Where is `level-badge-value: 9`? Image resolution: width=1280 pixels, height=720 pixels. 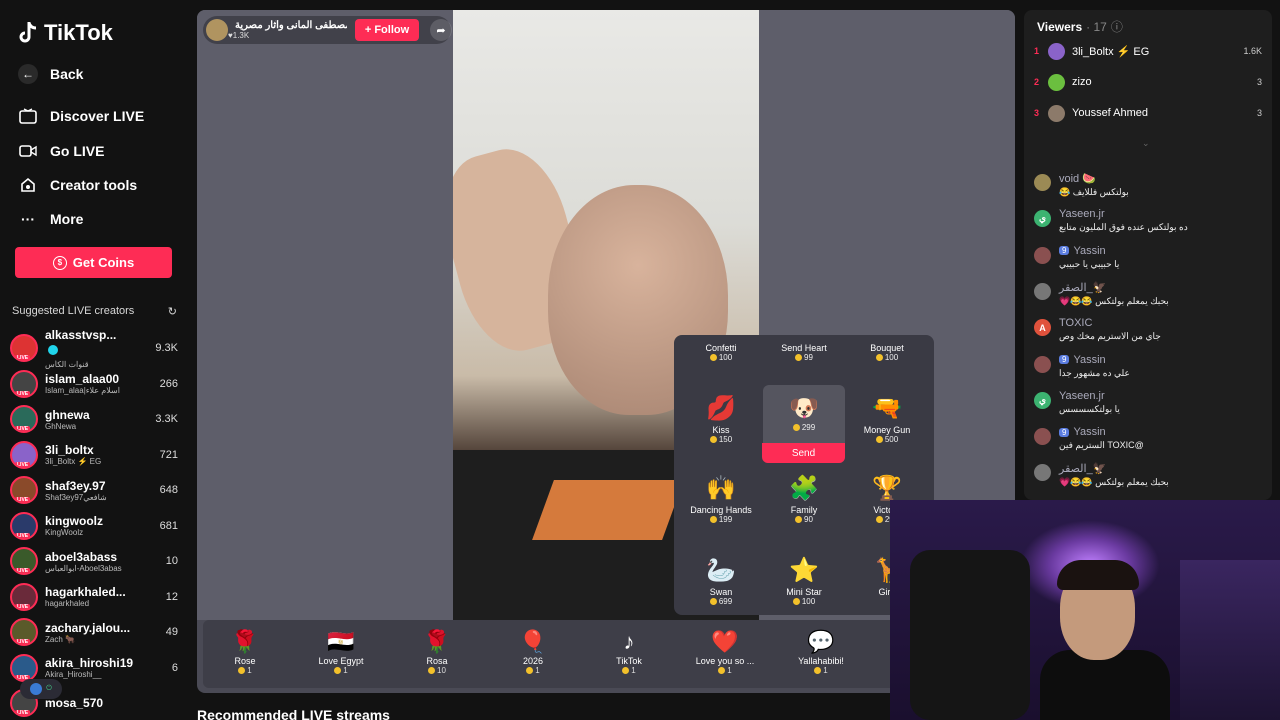 level-badge-value: 9 is located at coordinates (1064, 359).